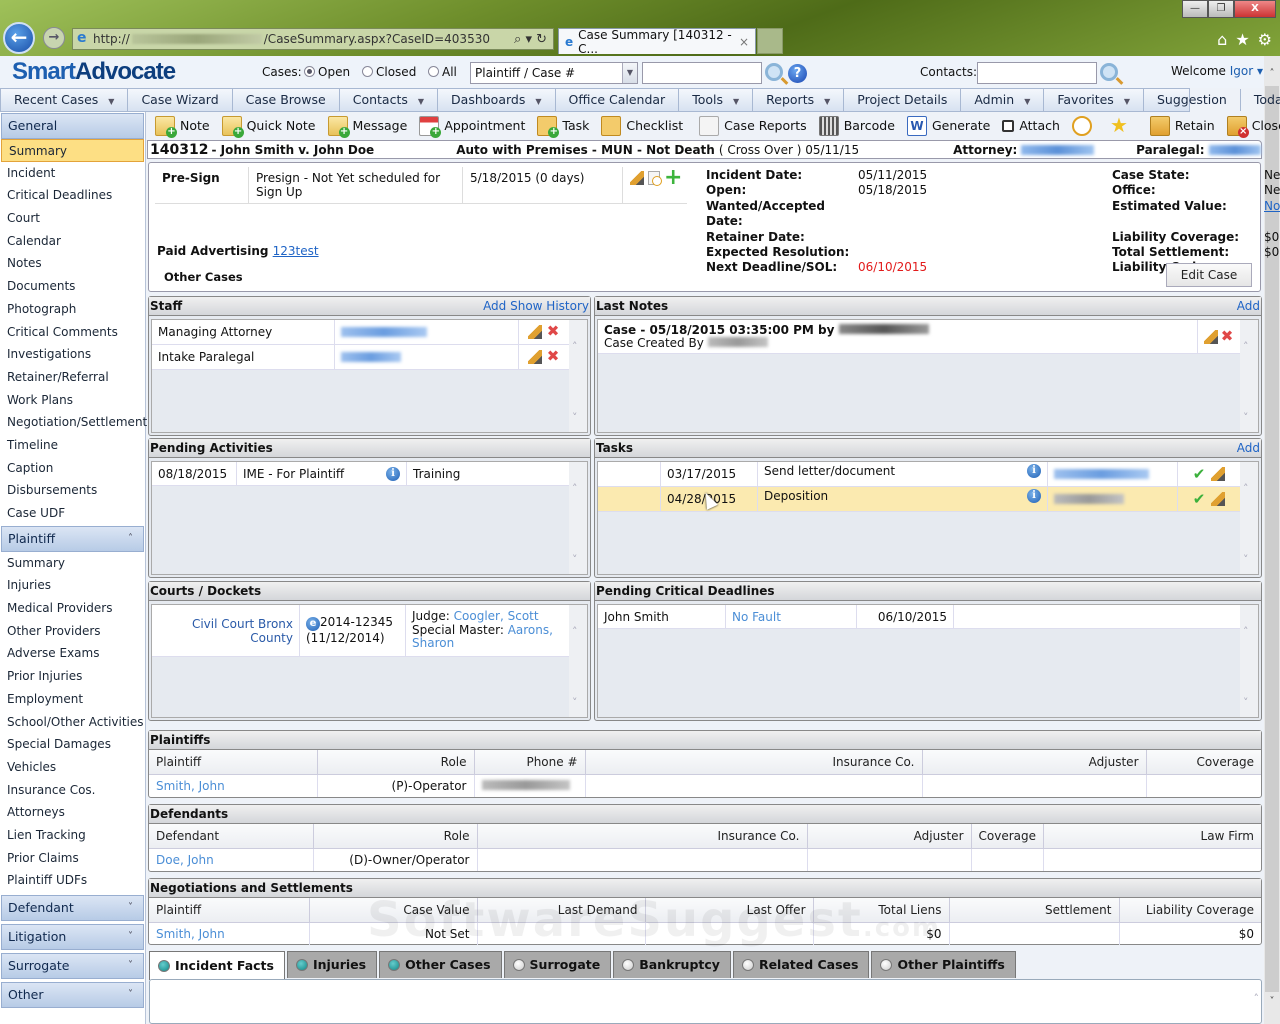  What do you see at coordinates (1248, 306) in the screenshot?
I see `add-note-link: Add` at bounding box center [1248, 306].